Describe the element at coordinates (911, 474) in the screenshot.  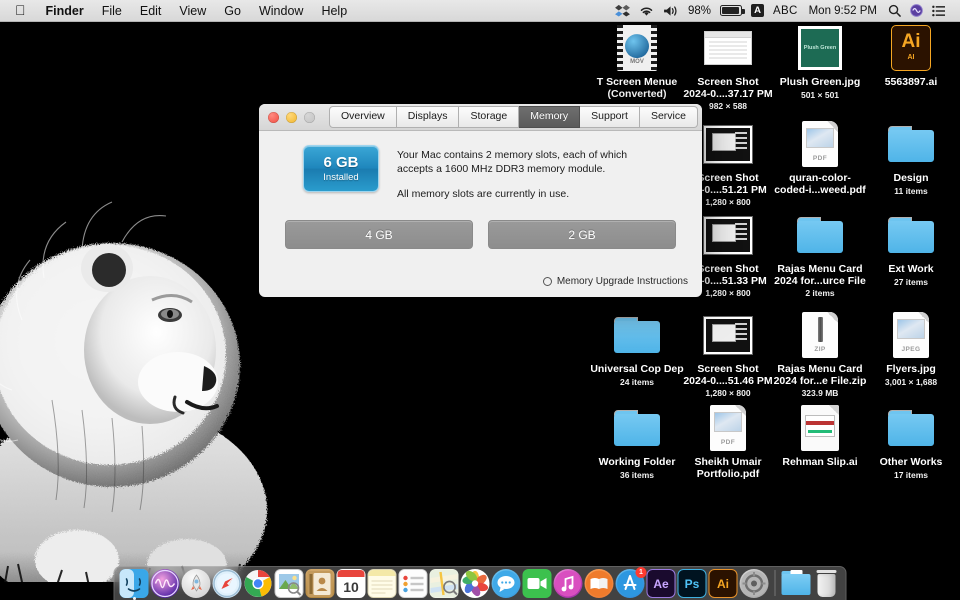
I see `icon-item-count: 17 items` at that location.